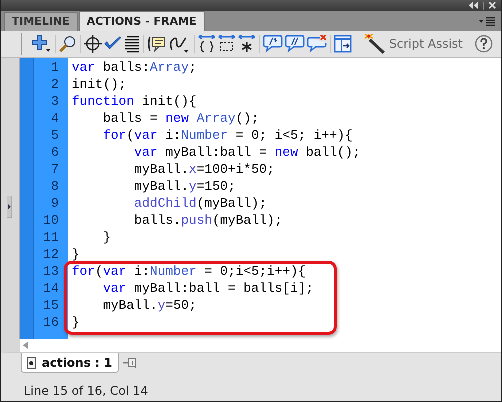  I want to click on close-icon, so click(492, 5).